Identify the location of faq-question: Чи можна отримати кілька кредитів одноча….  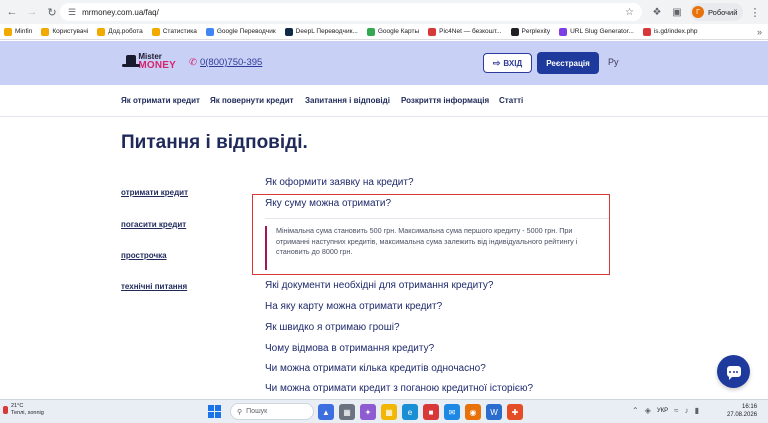
(375, 368).